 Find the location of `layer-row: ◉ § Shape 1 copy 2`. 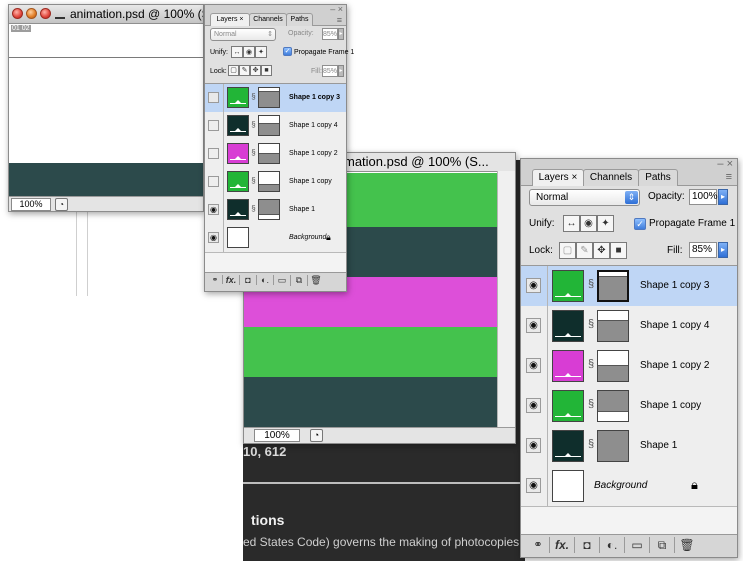

layer-row: ◉ § Shape 1 copy 2 is located at coordinates (629, 366).